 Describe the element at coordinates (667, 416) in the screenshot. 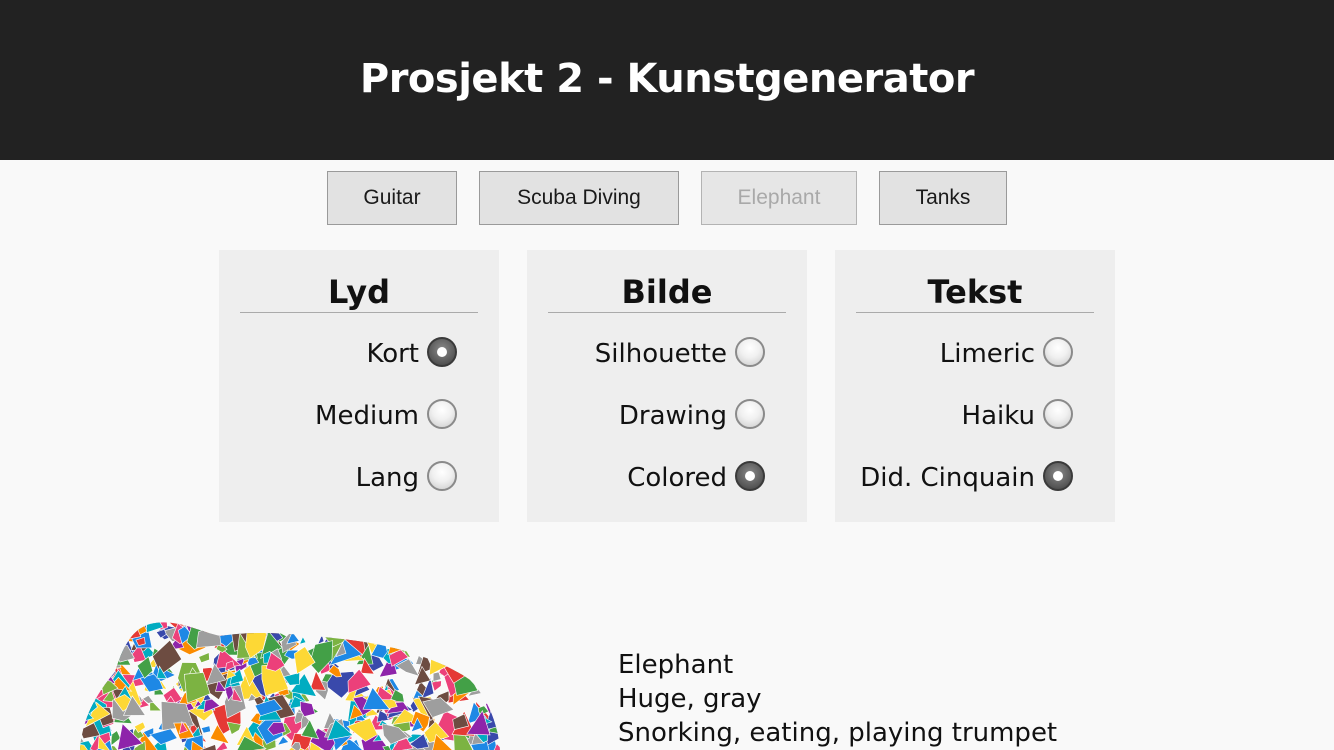

I see `image-option-drawing: Drawing` at that location.